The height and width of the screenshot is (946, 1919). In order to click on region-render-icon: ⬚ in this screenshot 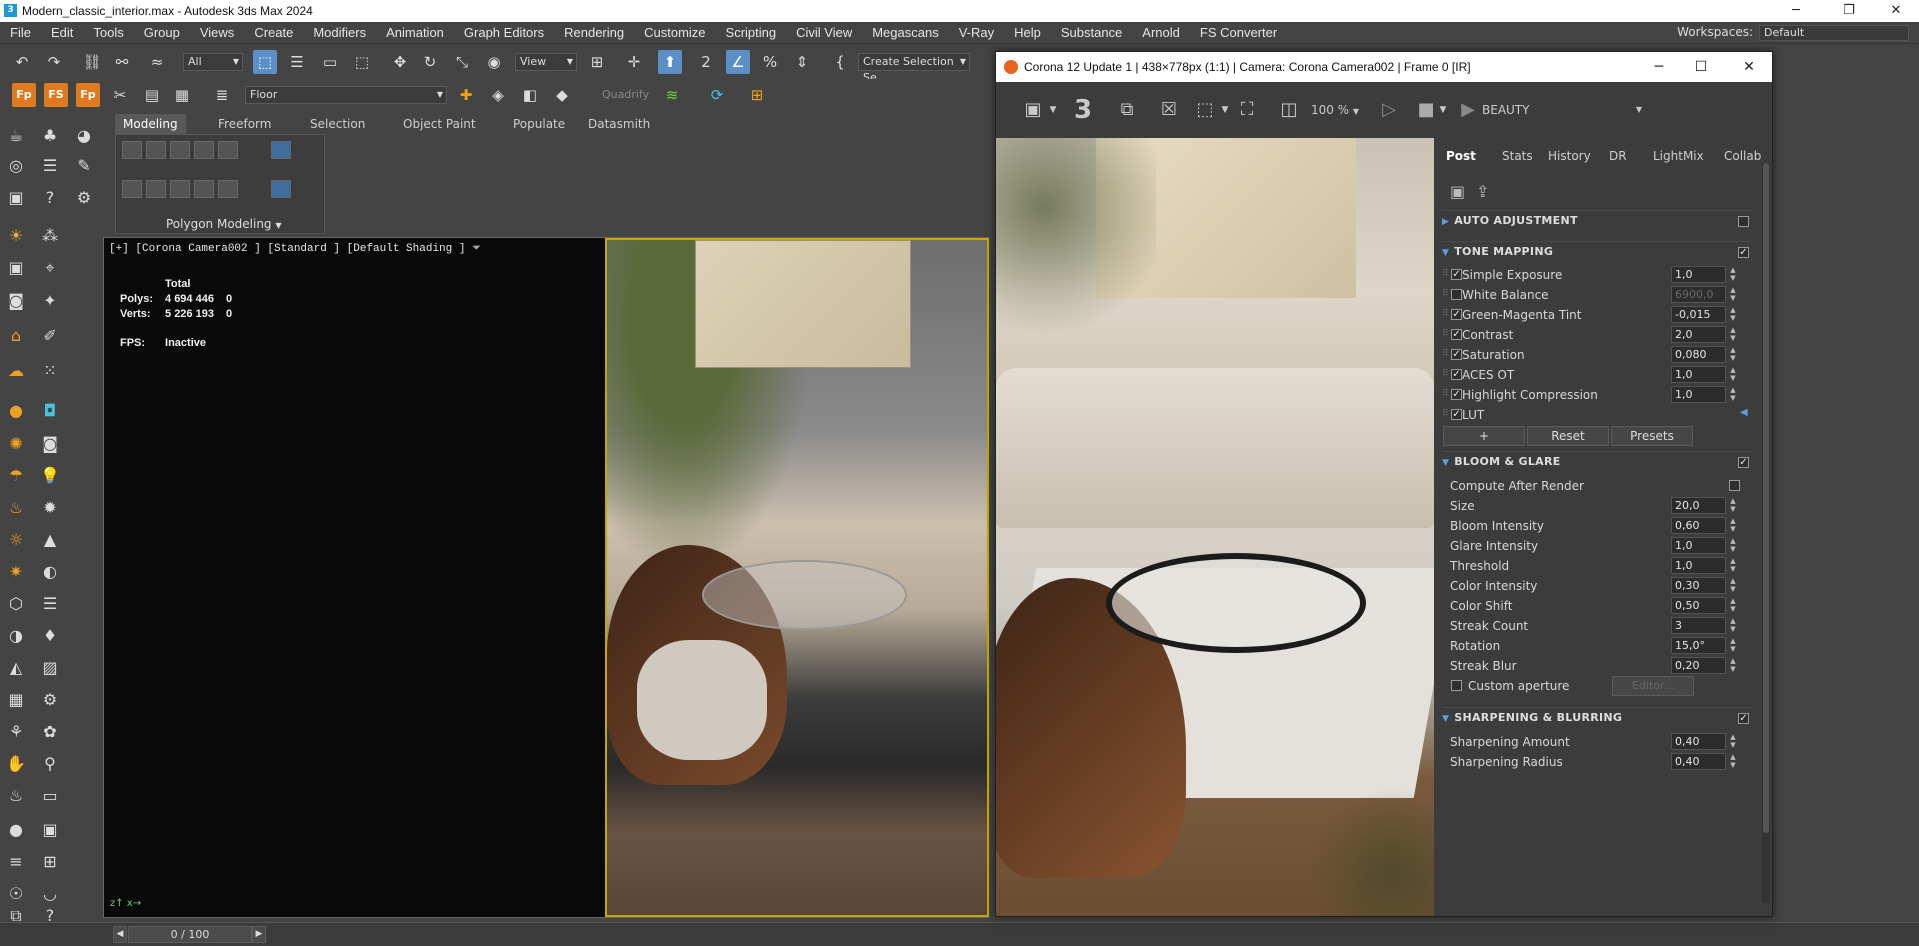, I will do `click(1205, 110)`.